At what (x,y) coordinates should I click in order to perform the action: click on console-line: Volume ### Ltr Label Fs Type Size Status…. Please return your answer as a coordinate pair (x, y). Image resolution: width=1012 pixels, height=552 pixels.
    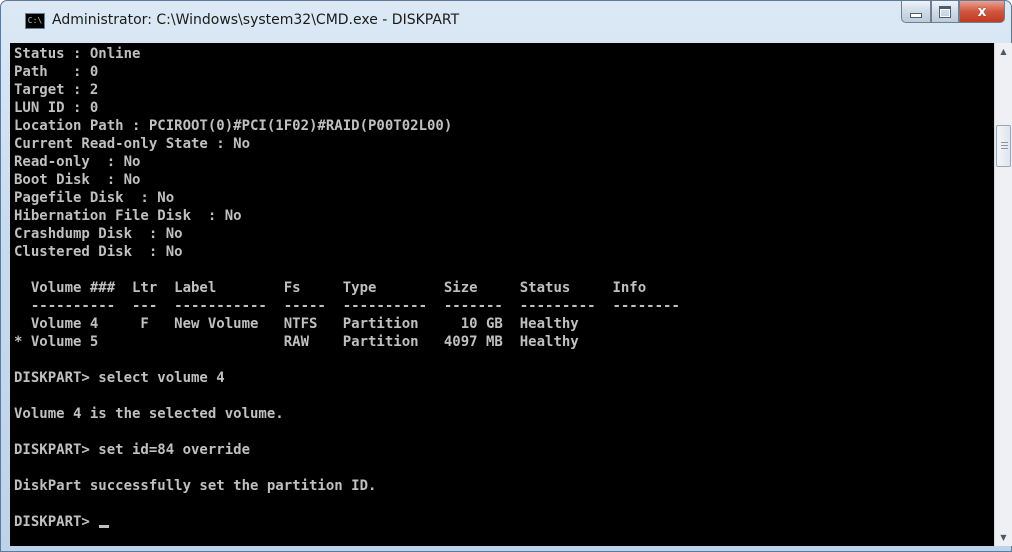
    Looking at the image, I should click on (330, 288).